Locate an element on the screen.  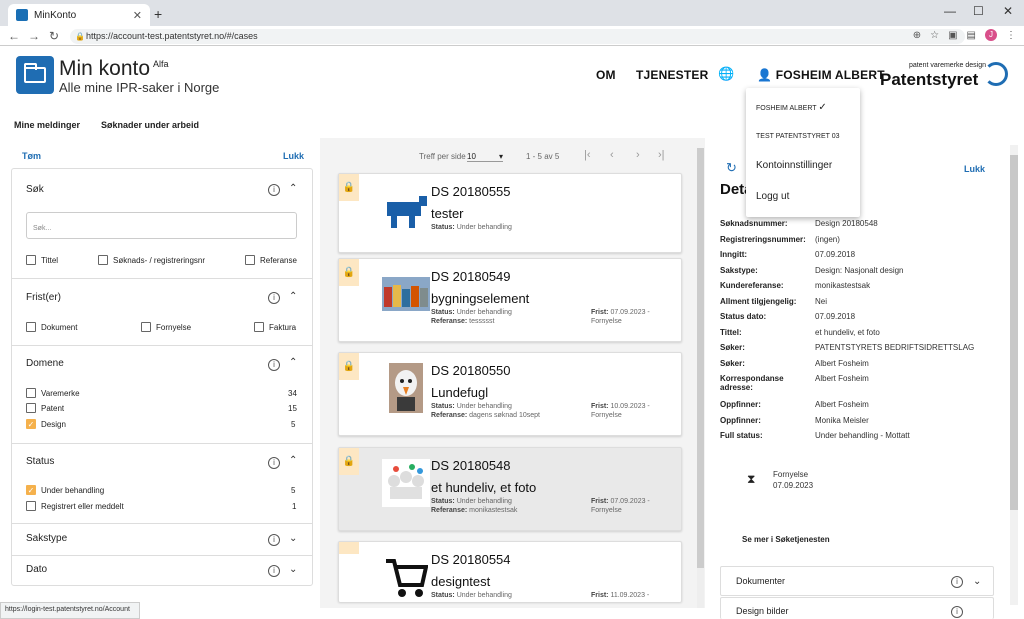
account-settings-item: Kontoinnstillinger is located at coordinates (794, 165).